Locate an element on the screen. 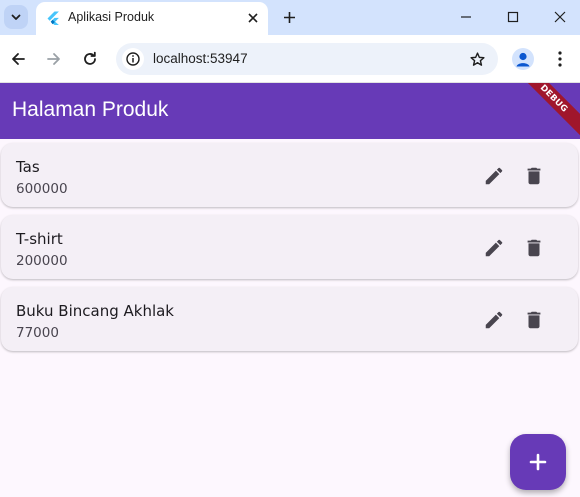  product-price: 200000 is located at coordinates (42, 261).